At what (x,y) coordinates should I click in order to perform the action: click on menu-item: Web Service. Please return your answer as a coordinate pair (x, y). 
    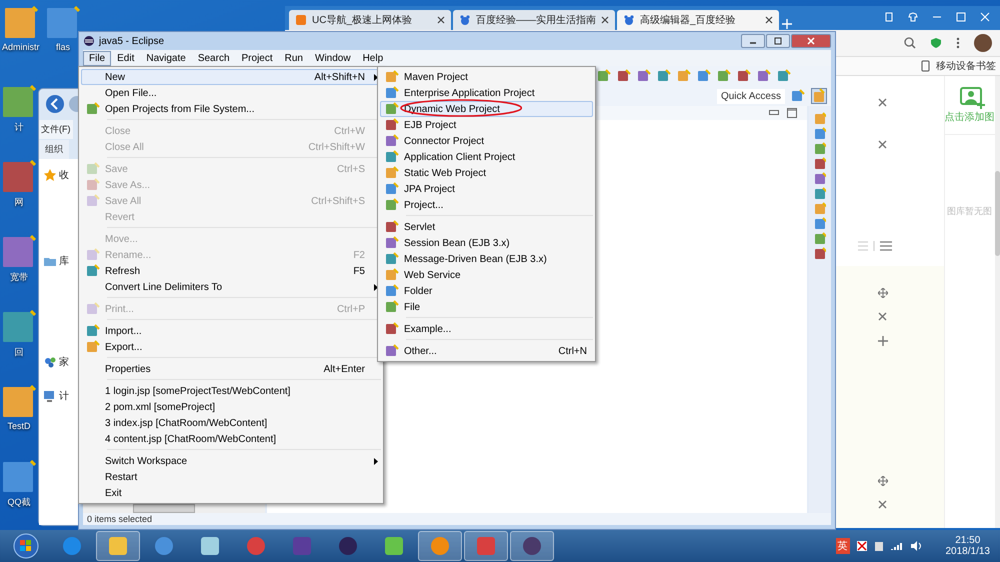
    Looking at the image, I should click on (486, 275).